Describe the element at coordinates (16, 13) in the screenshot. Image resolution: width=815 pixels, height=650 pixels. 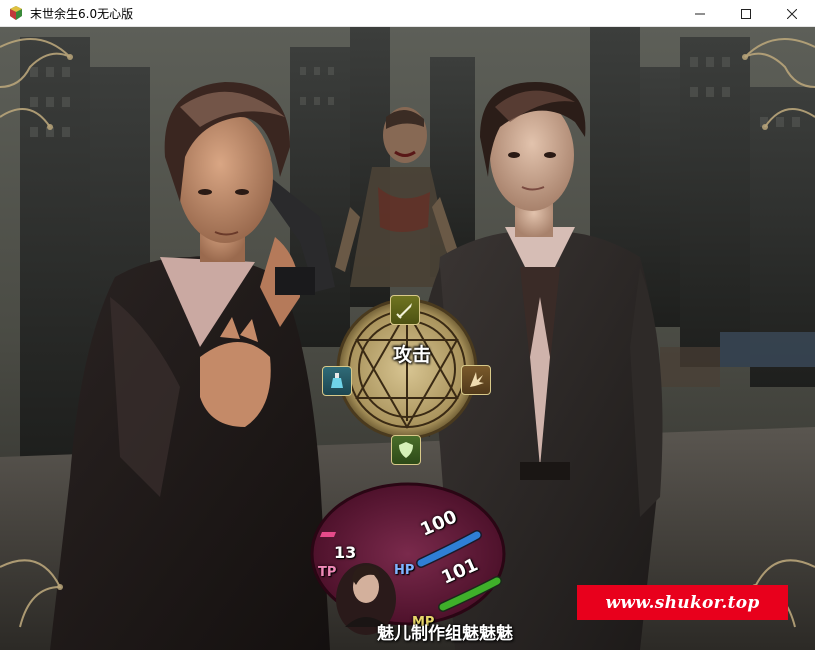
I see `rpg-app-icon` at that location.